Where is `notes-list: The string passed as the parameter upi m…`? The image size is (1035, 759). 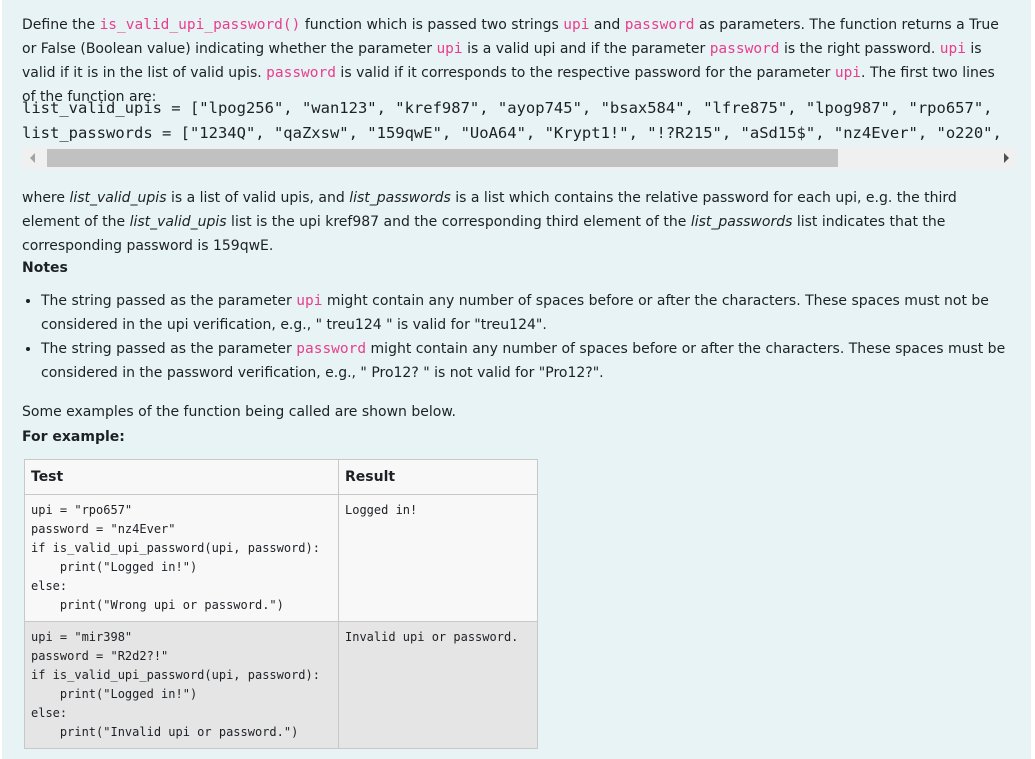 notes-list: The string passed as the parameter upi m… is located at coordinates (521, 337).